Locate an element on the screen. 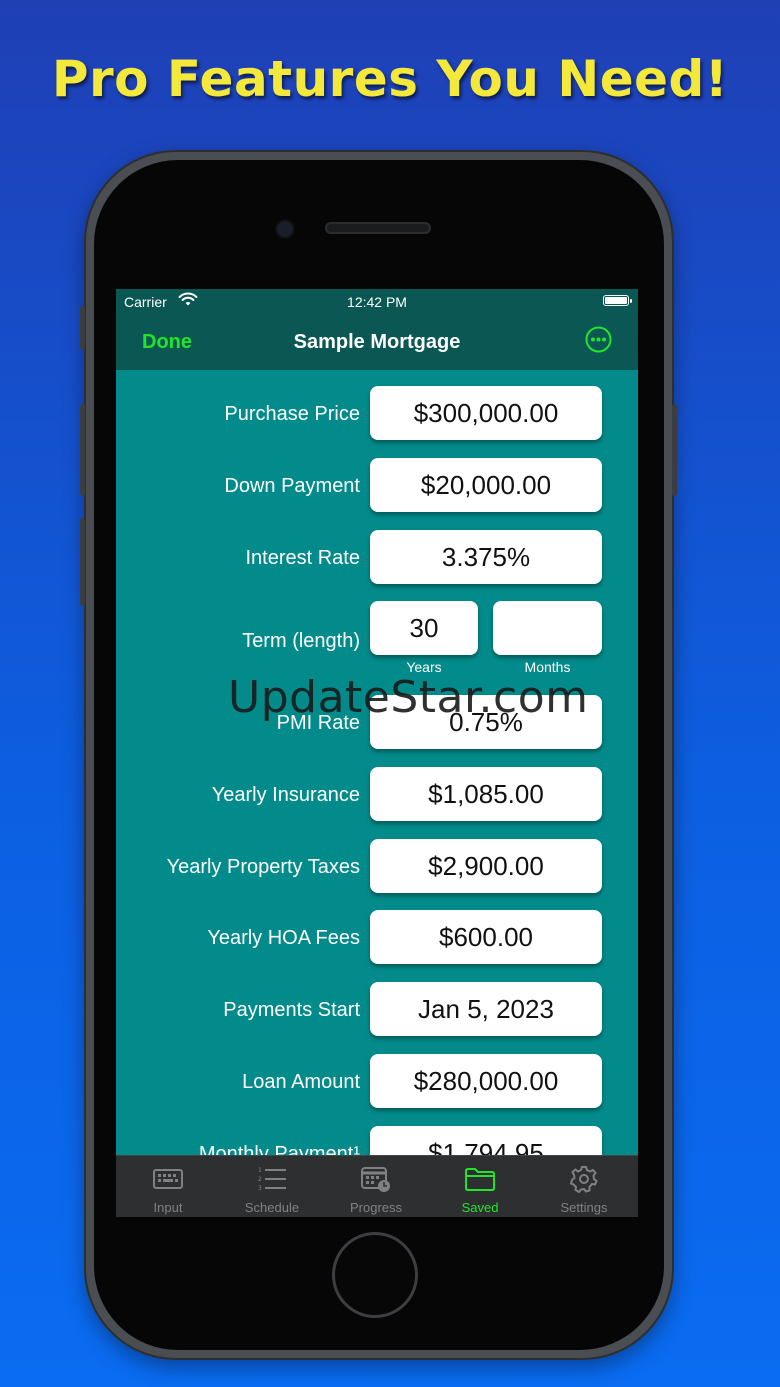 This screenshot has width=780, height=1387. keyboard-icon is located at coordinates (168, 1179).